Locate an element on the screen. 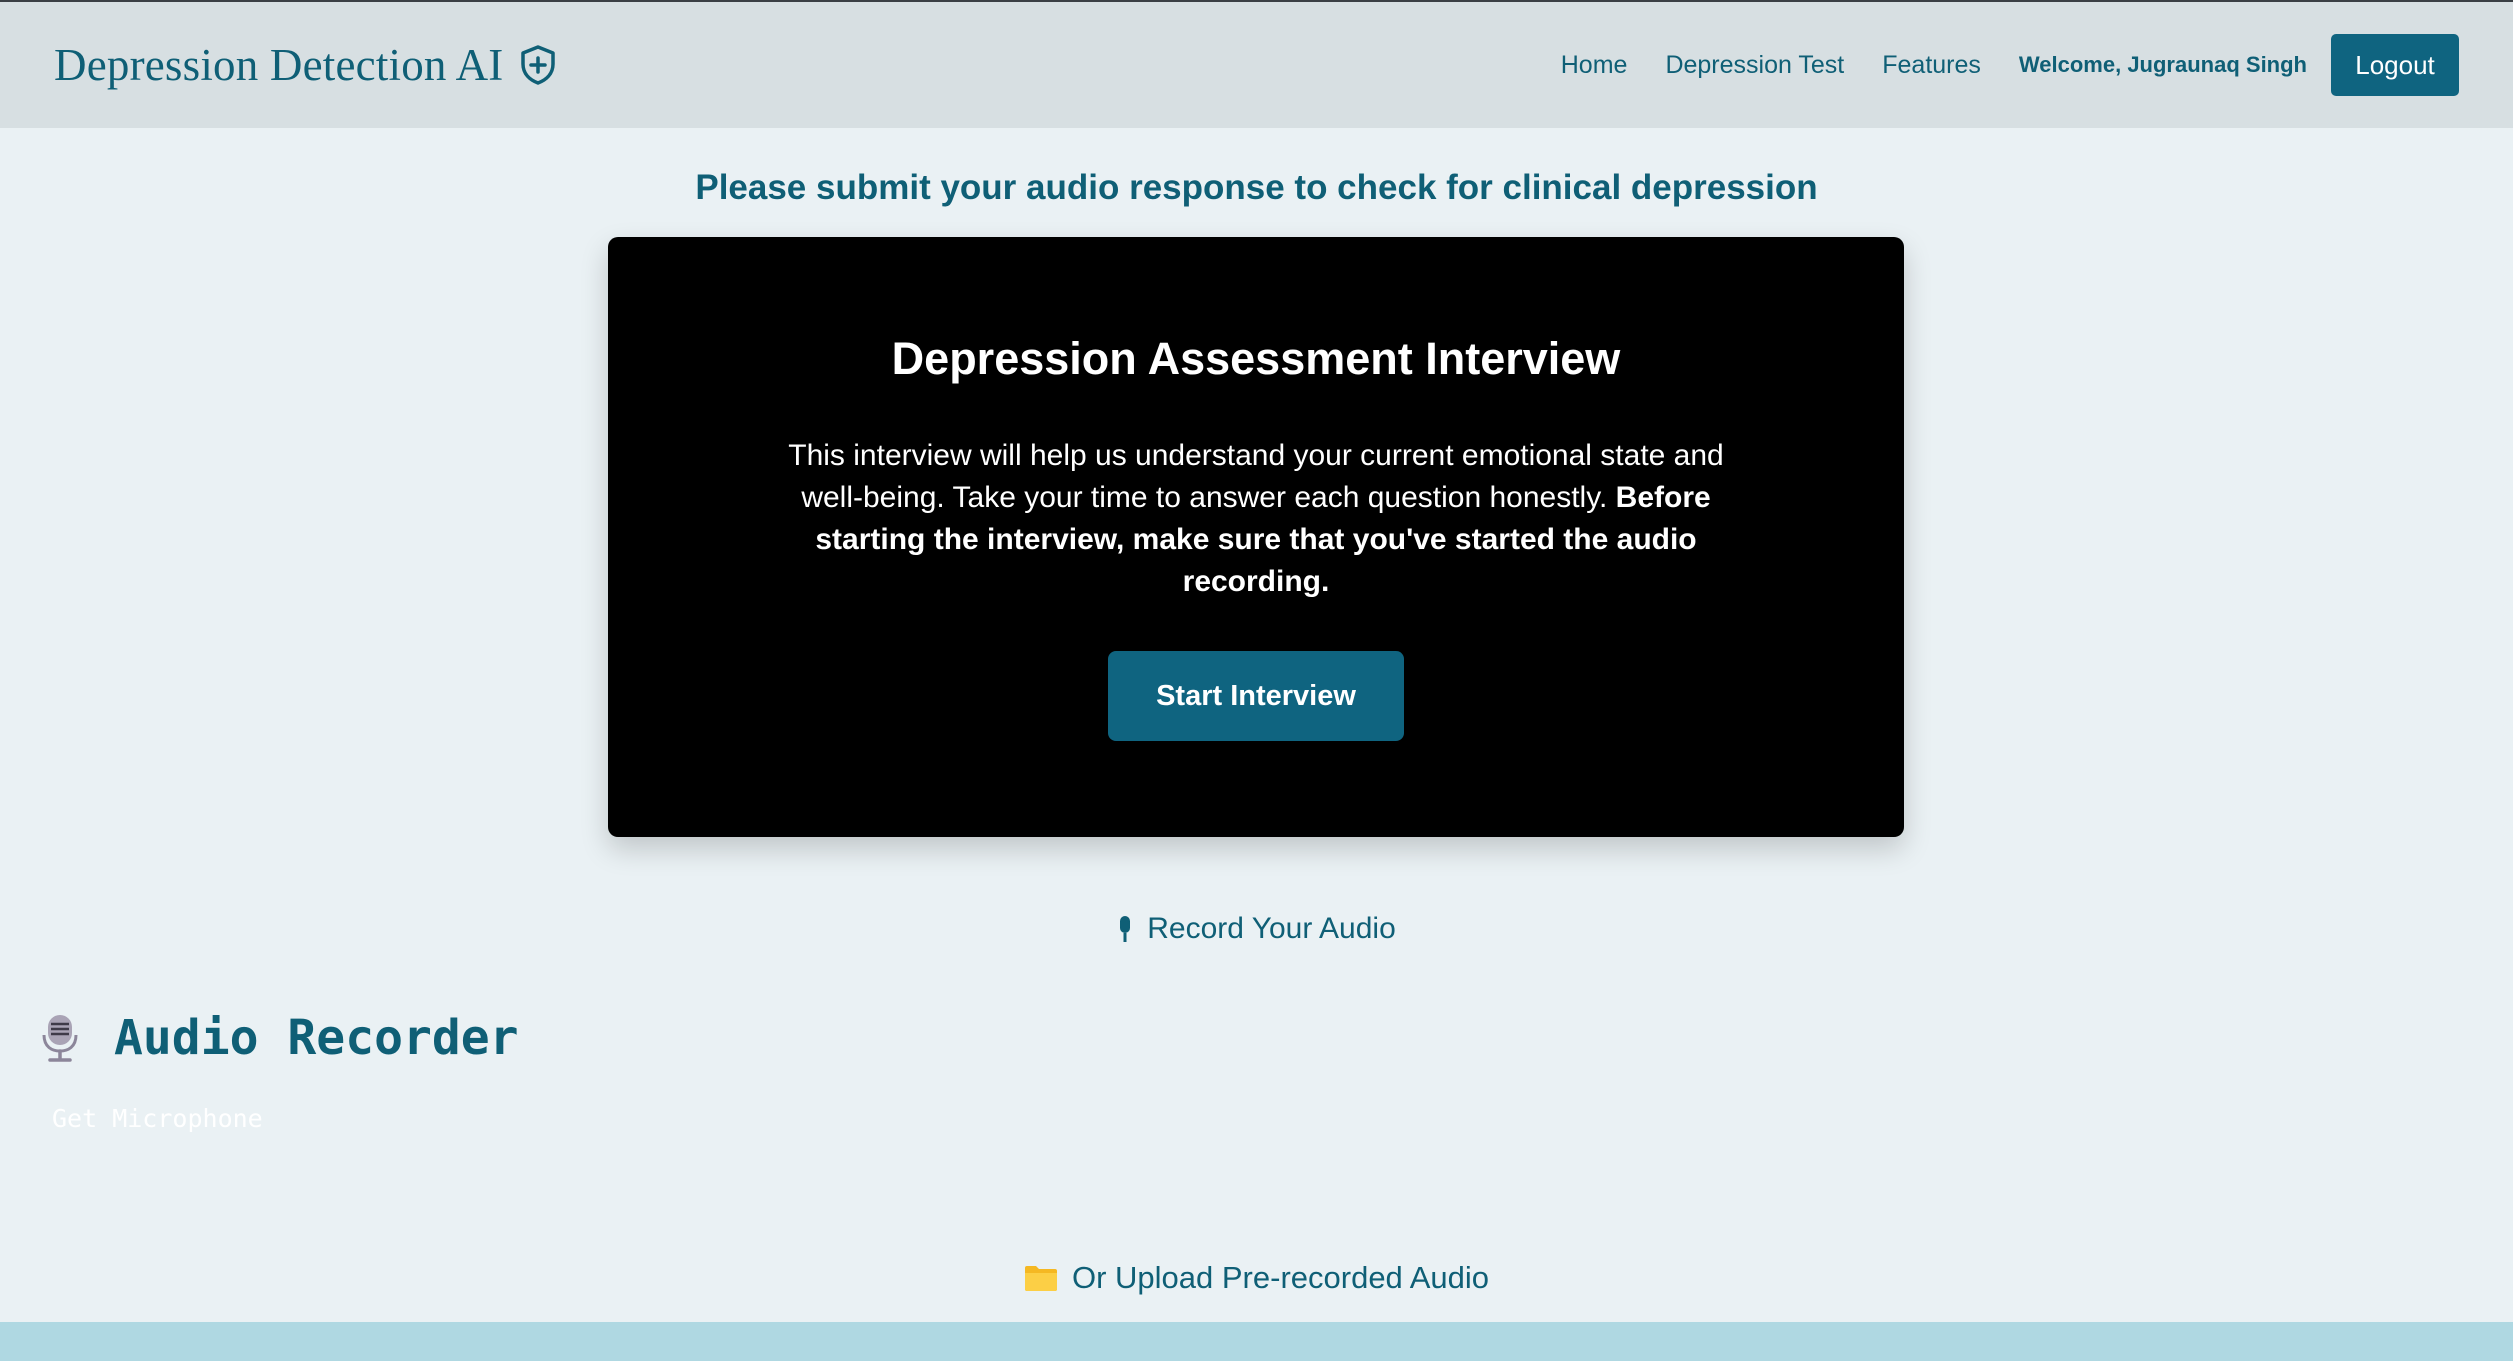 This screenshot has width=2513, height=1361. get-microphone-button: Get Microphone is located at coordinates (157, 1118).